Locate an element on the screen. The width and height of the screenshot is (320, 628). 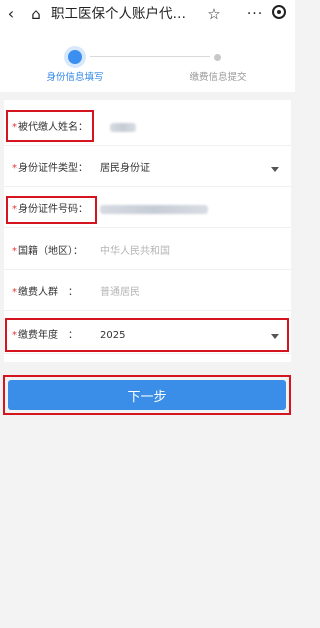
field-nationality: *国籍（地区）： 中华人民共和国 is located at coordinates (147, 252).